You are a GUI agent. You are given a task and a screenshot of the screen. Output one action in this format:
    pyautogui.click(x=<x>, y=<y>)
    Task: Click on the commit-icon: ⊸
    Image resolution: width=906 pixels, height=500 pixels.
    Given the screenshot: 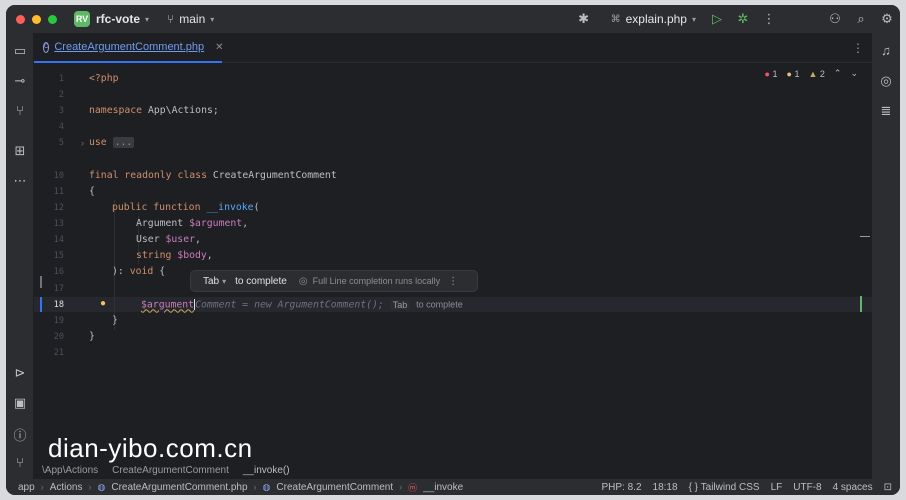 What is the action you would take?
    pyautogui.click(x=20, y=81)
    